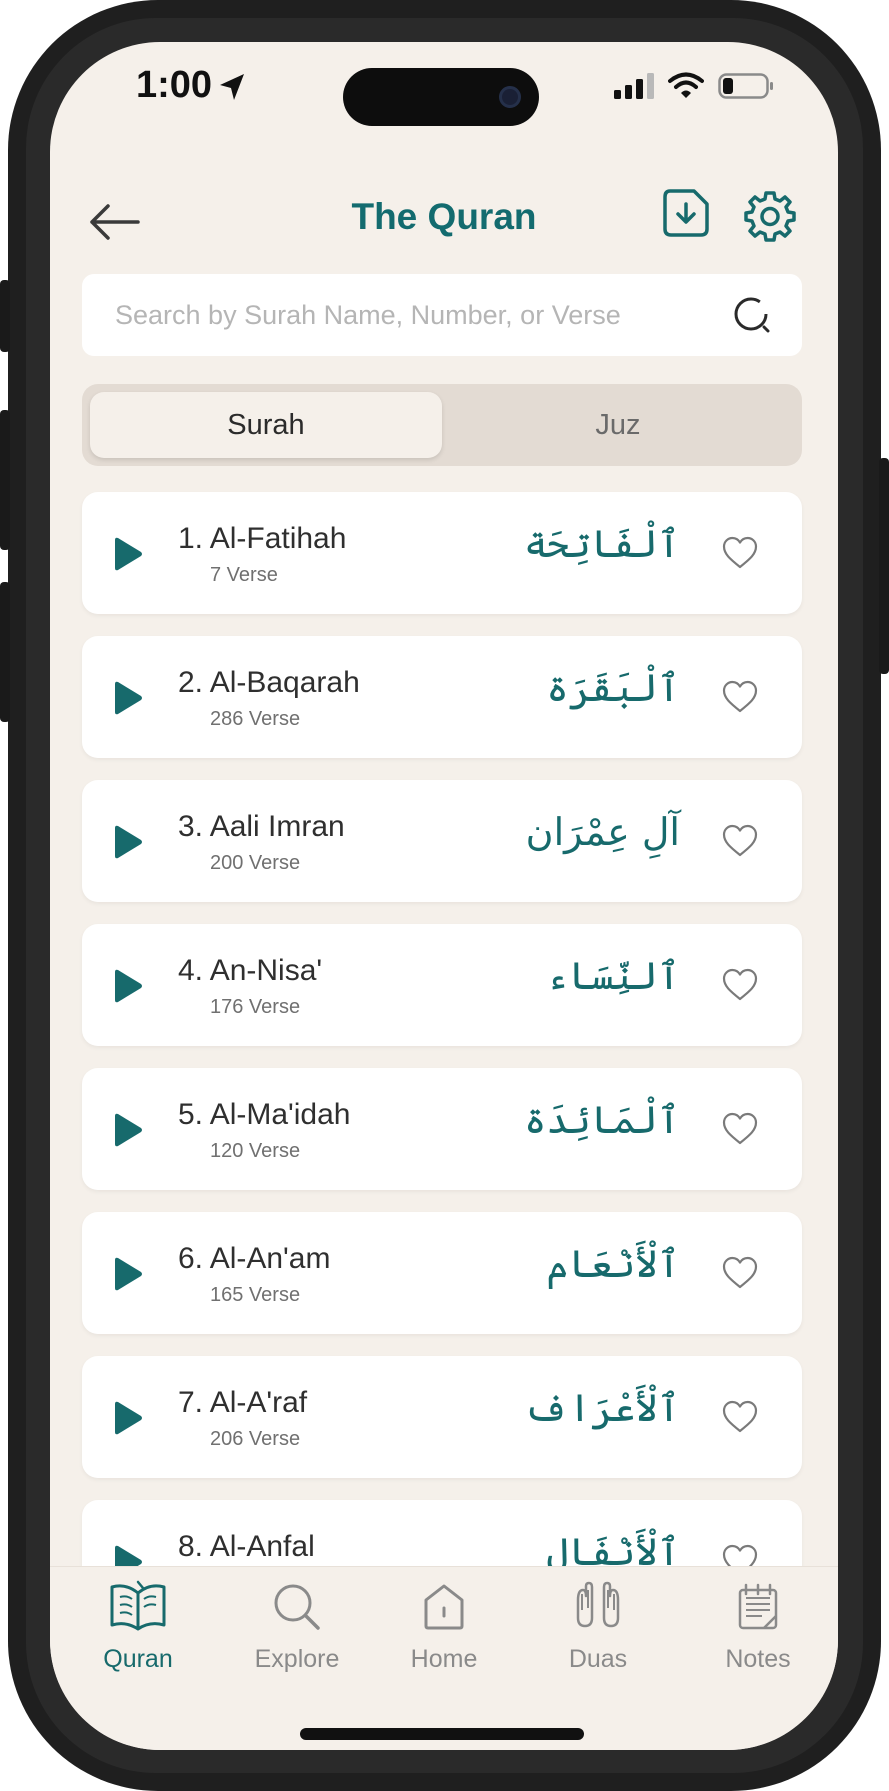  Describe the element at coordinates (598, 1639) in the screenshot. I see `tab-duas: Duas` at that location.